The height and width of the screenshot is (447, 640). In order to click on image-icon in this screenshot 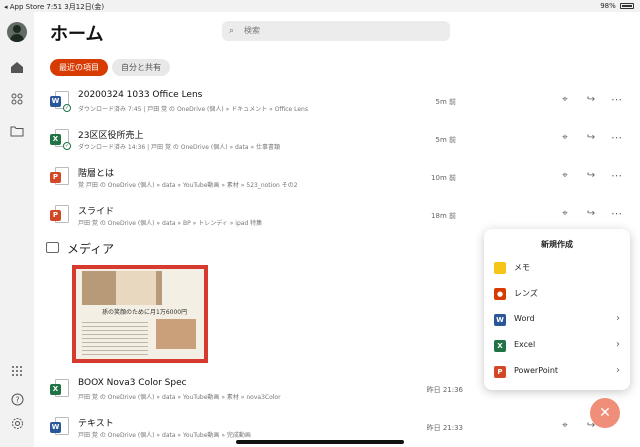, I will do `click(52, 247)`.